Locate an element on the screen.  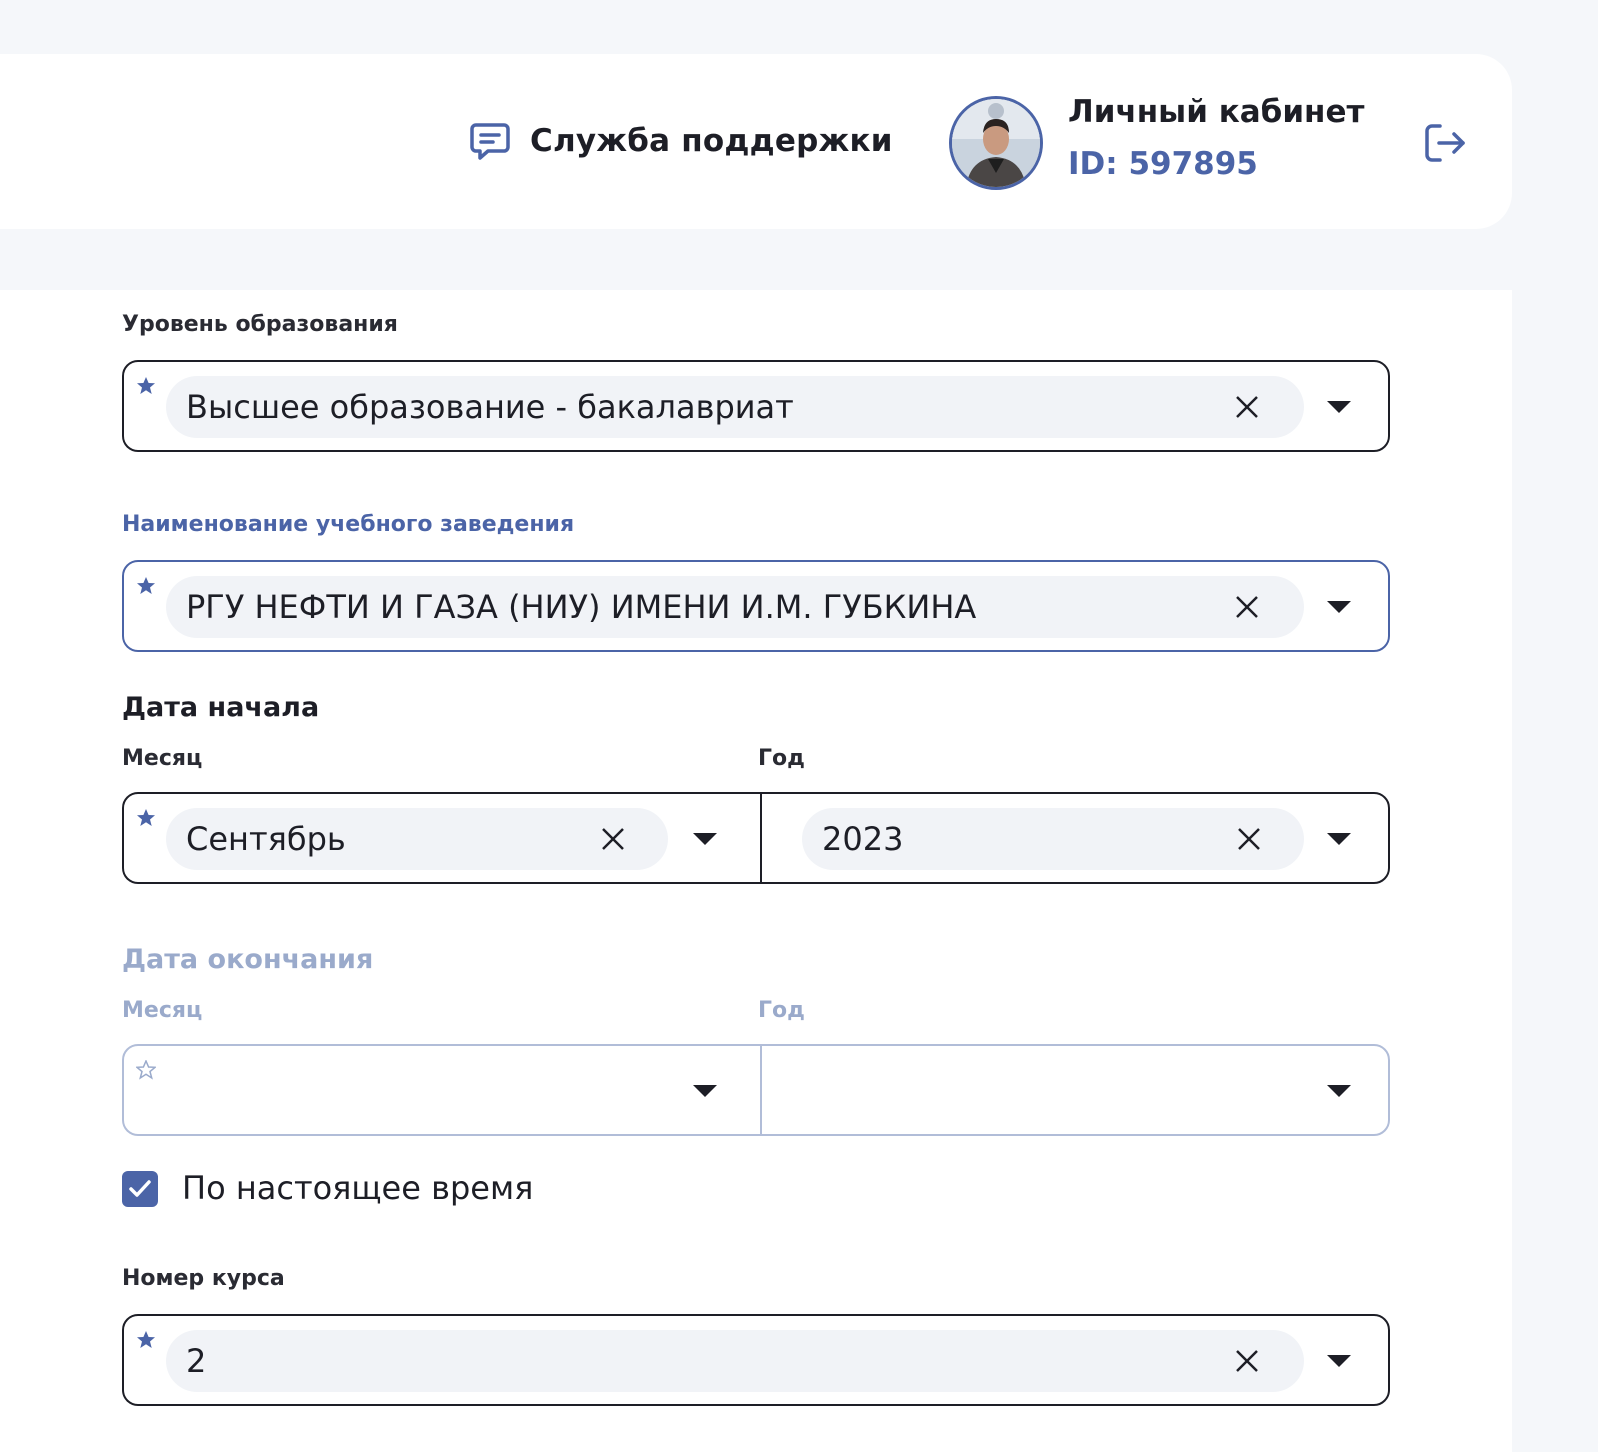
logout-button is located at coordinates (1445, 143).